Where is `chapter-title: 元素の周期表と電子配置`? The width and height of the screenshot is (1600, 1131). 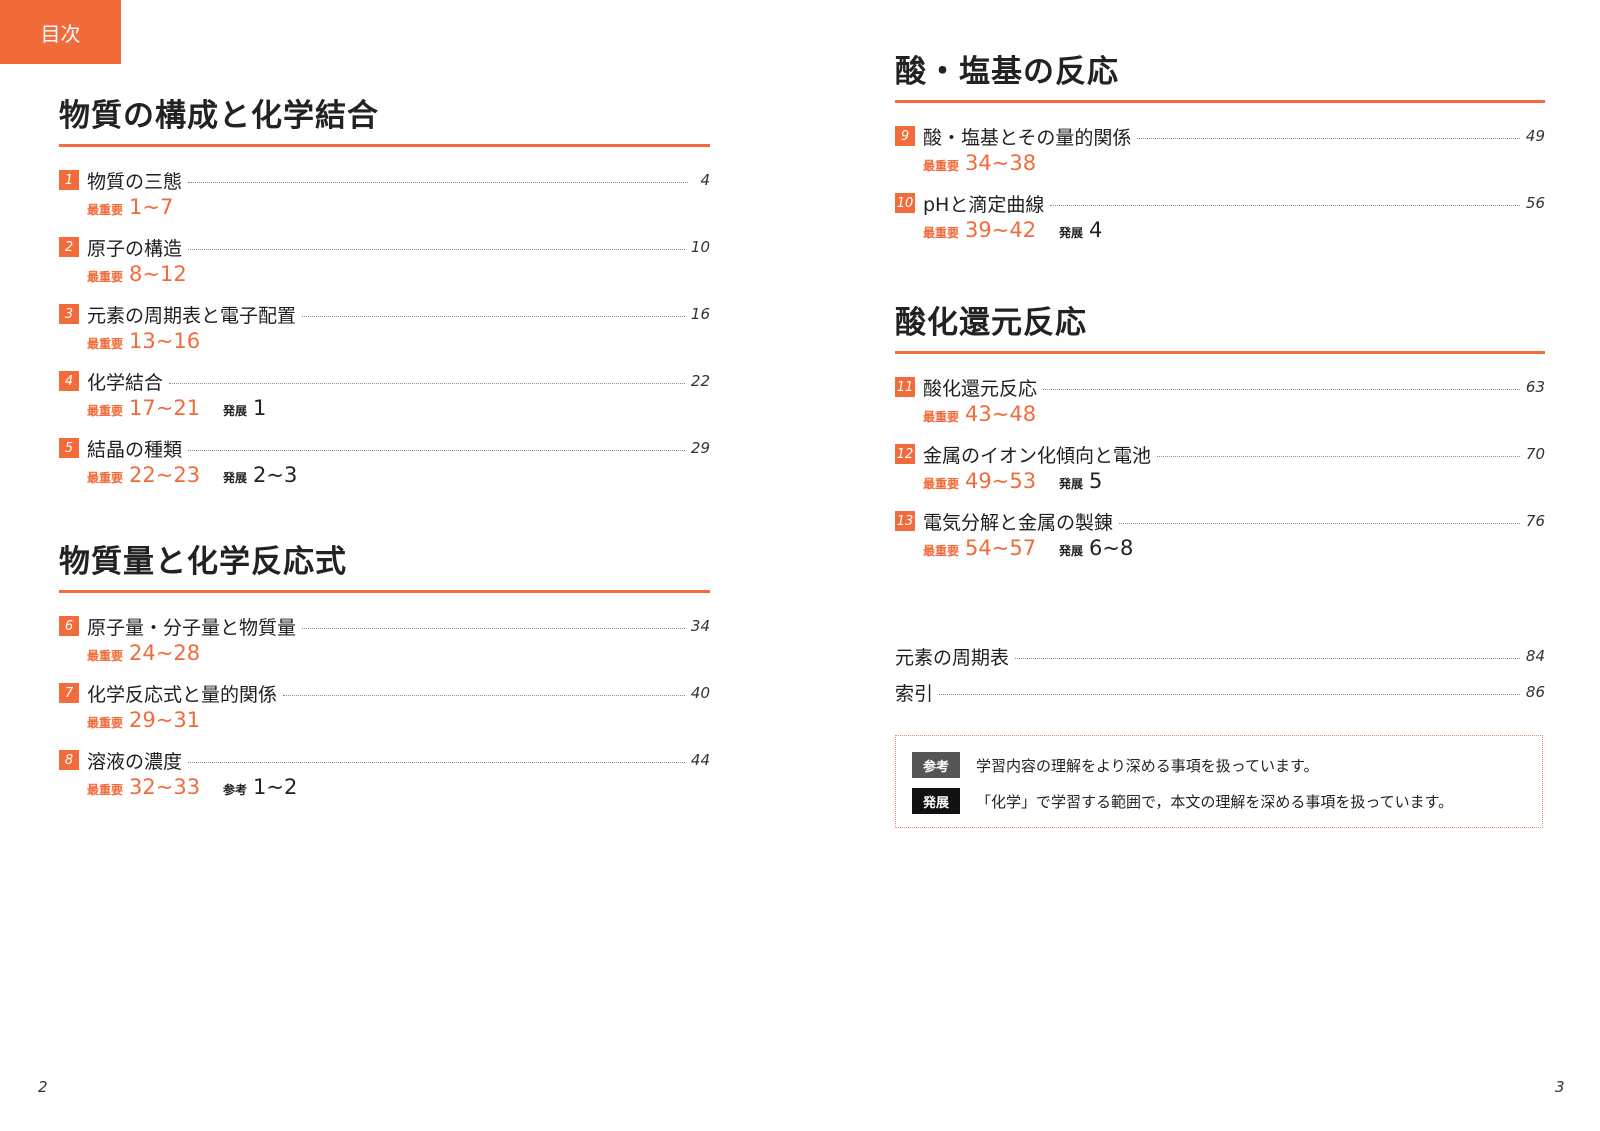
chapter-title: 元素の周期表と電子配置 is located at coordinates (192, 315).